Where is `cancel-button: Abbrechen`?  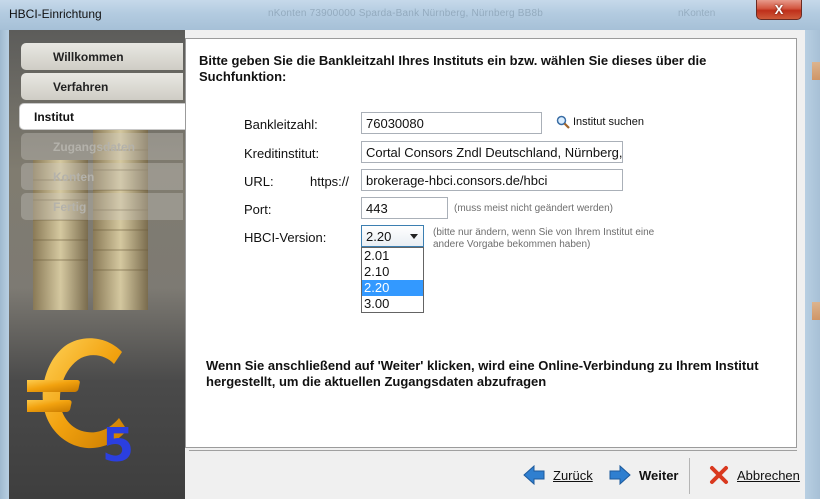
cancel-button: Abbrechen is located at coordinates (754, 475).